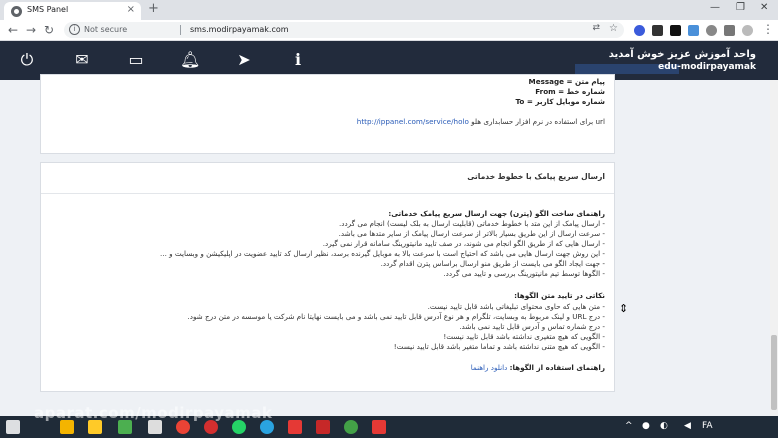 The height and width of the screenshot is (438, 778). Describe the element at coordinates (153, 8) in the screenshot. I see `new-tab-button: +` at that location.